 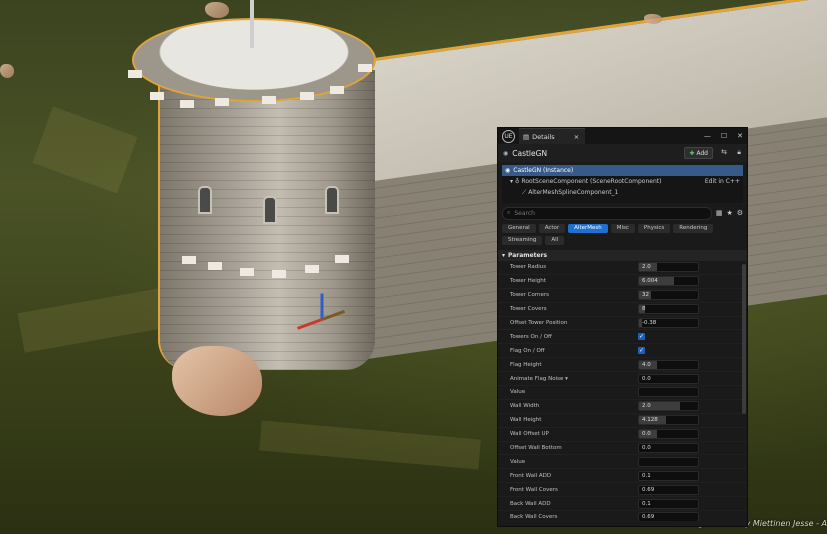 I want to click on tab-details: ▤ Details ×, so click(x=552, y=136).